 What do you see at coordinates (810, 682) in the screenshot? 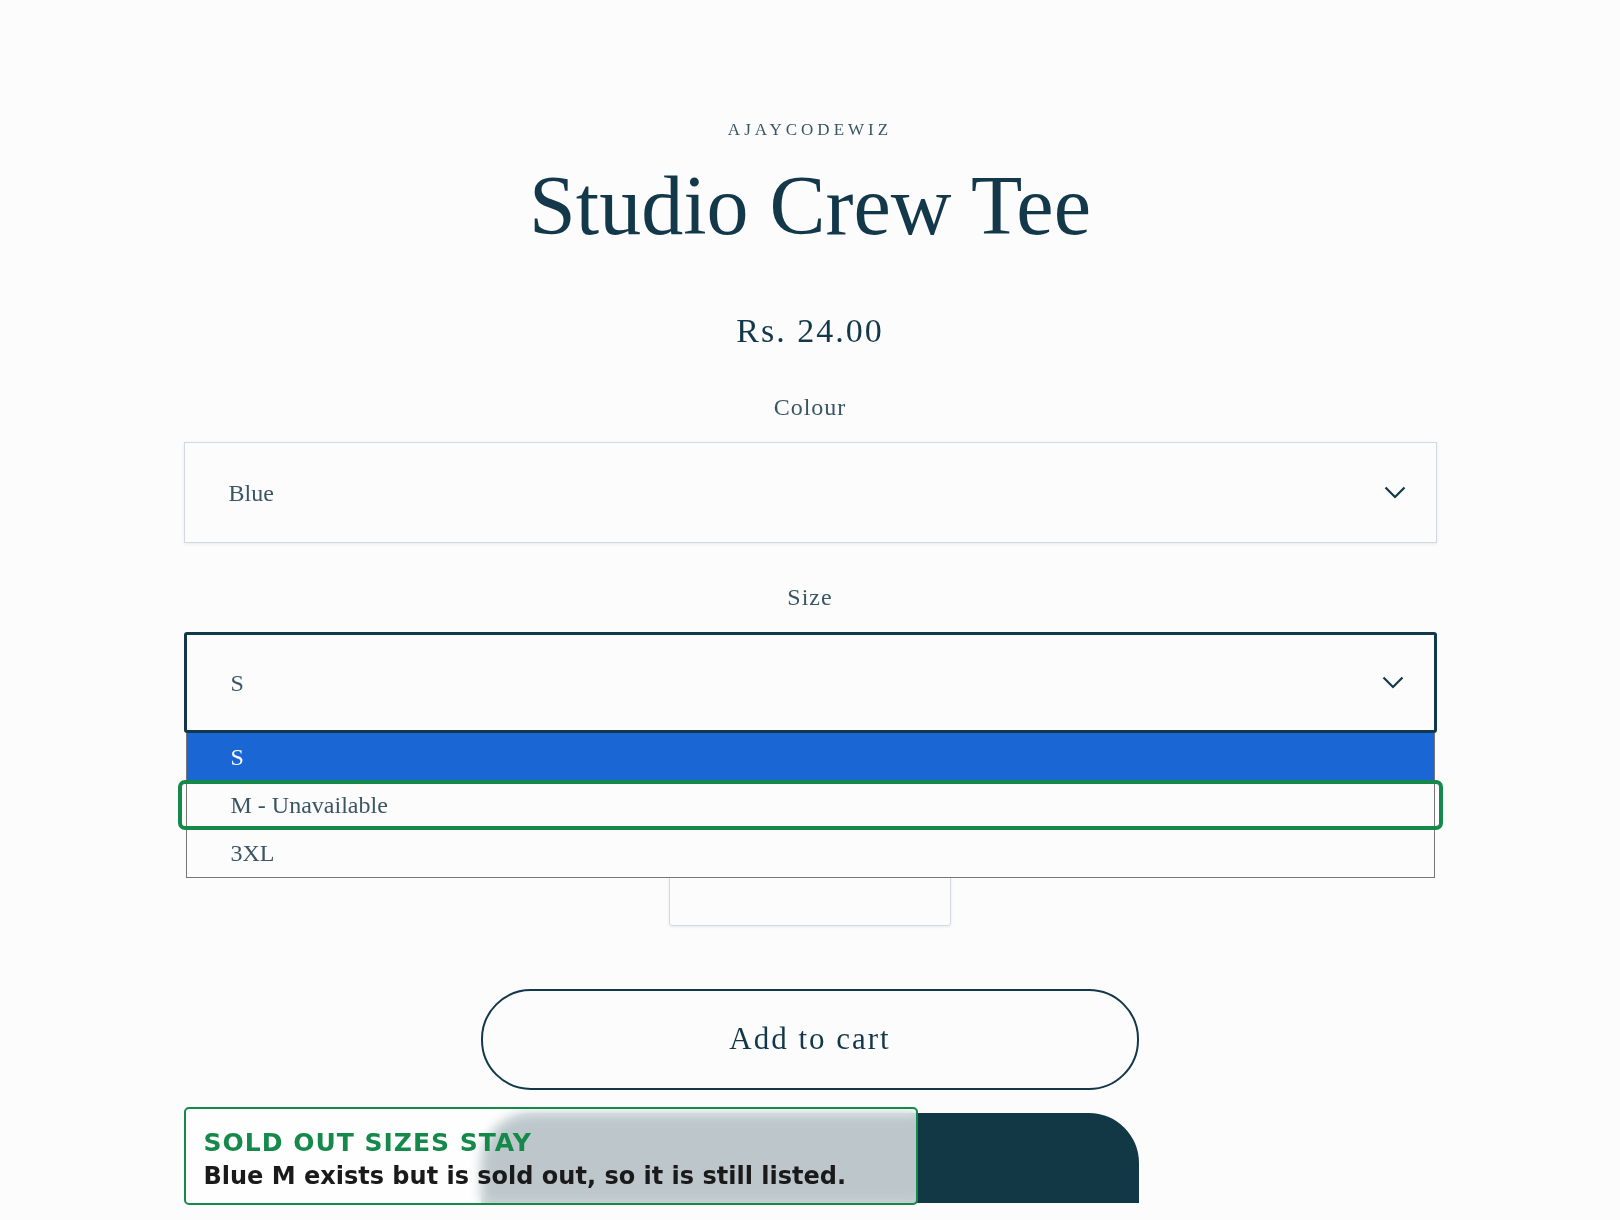
I see `select-field: S` at bounding box center [810, 682].